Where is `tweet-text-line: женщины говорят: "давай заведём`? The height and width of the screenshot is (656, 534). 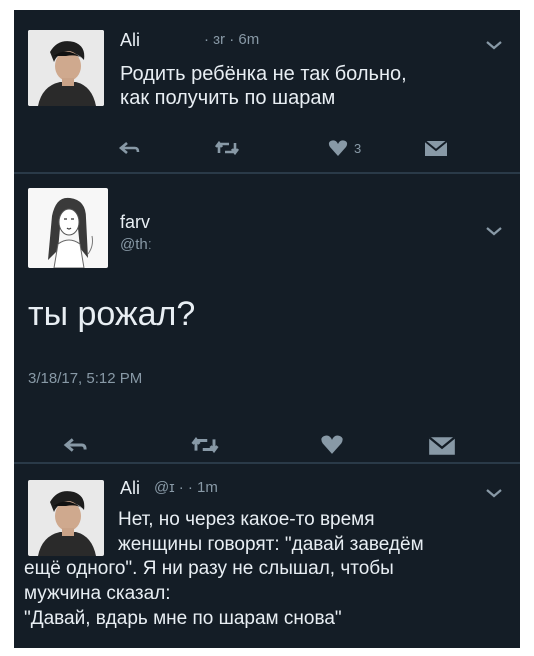 tweet-text-line: женщины говорят: "давай заведём is located at coordinates (271, 544).